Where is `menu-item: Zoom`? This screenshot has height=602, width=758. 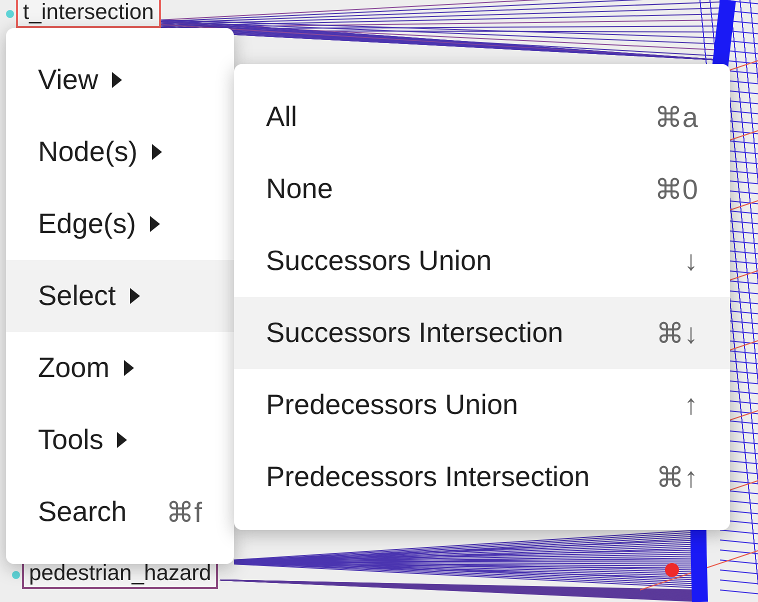 menu-item: Zoom is located at coordinates (120, 368).